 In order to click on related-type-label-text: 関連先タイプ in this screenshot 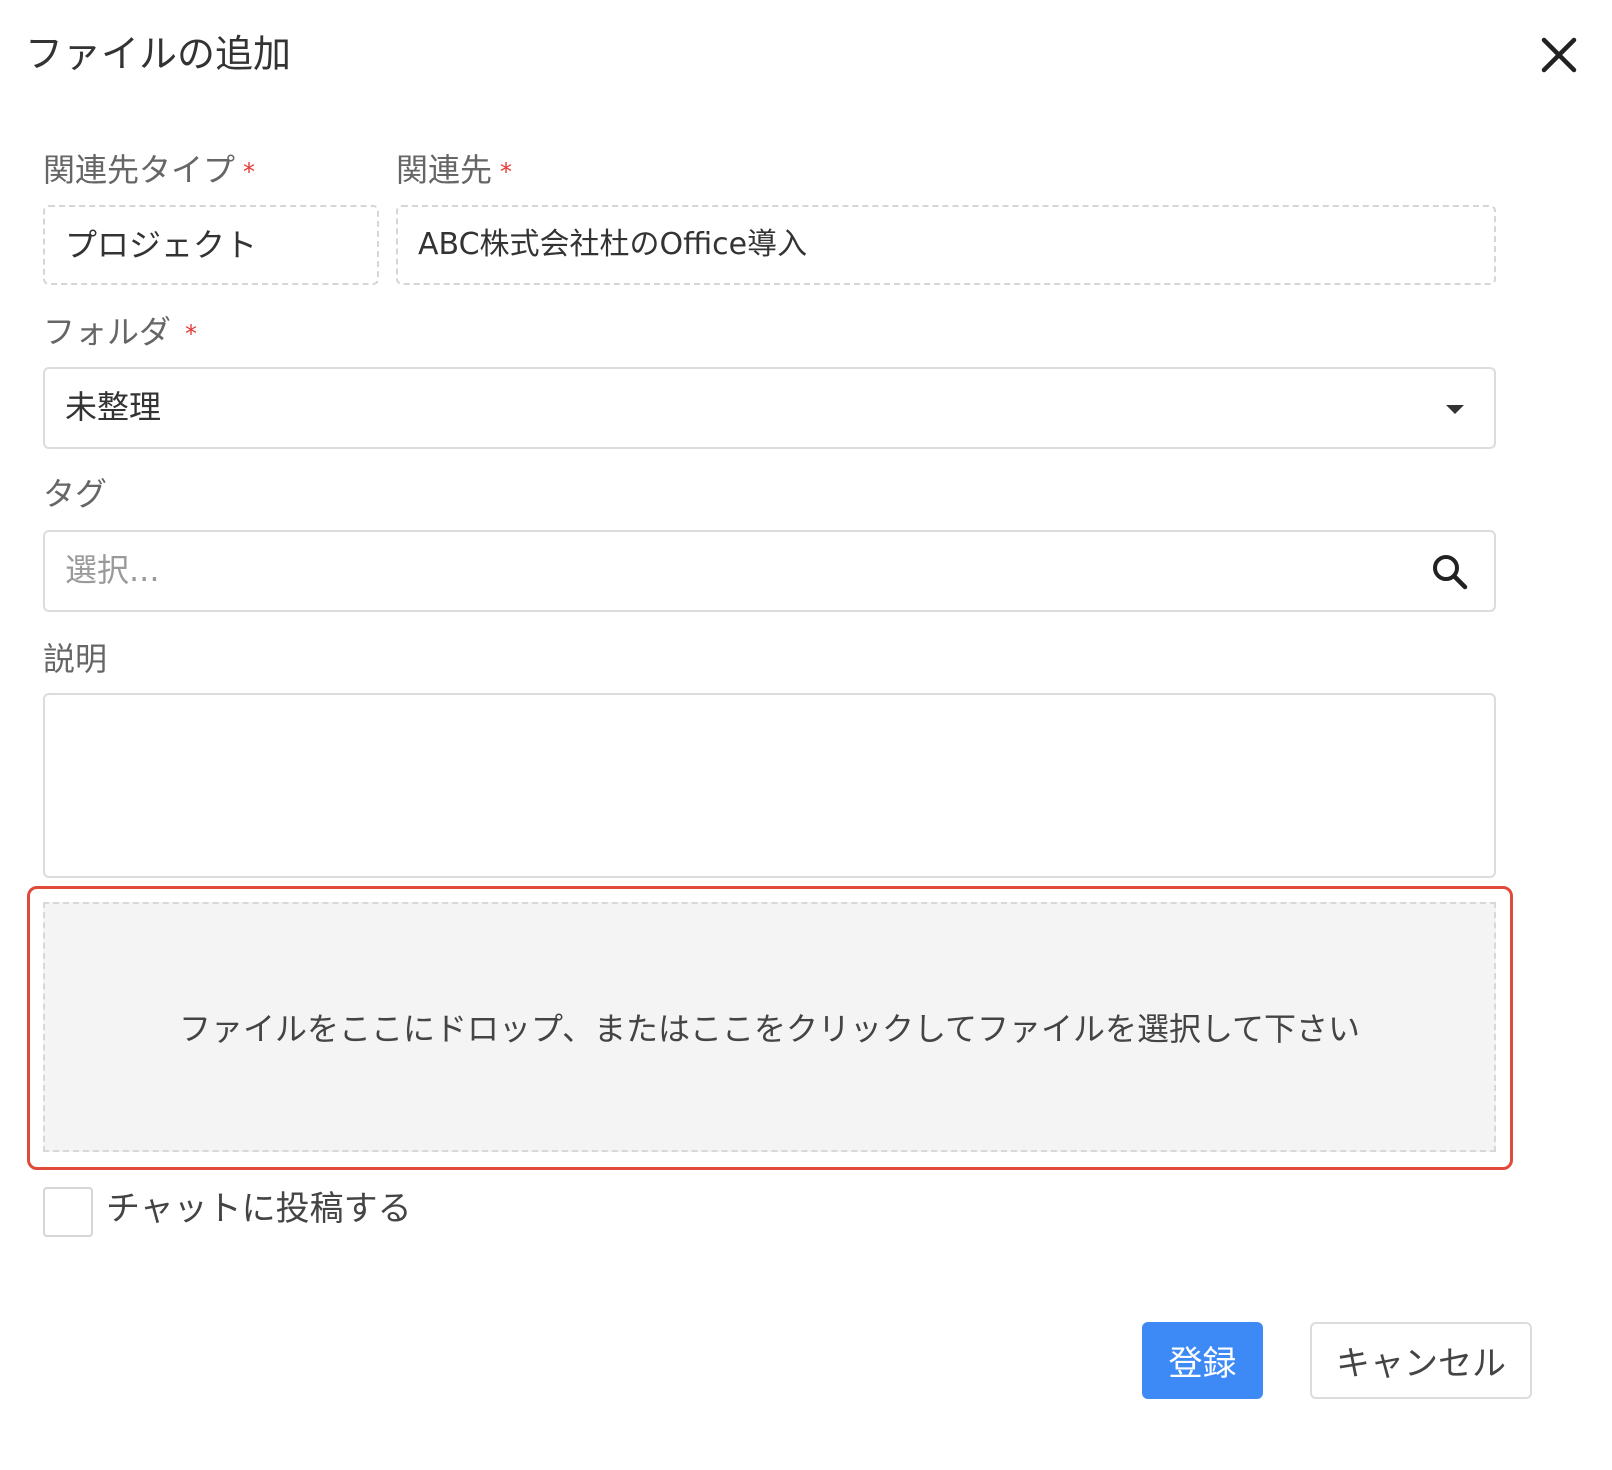, I will do `click(139, 170)`.